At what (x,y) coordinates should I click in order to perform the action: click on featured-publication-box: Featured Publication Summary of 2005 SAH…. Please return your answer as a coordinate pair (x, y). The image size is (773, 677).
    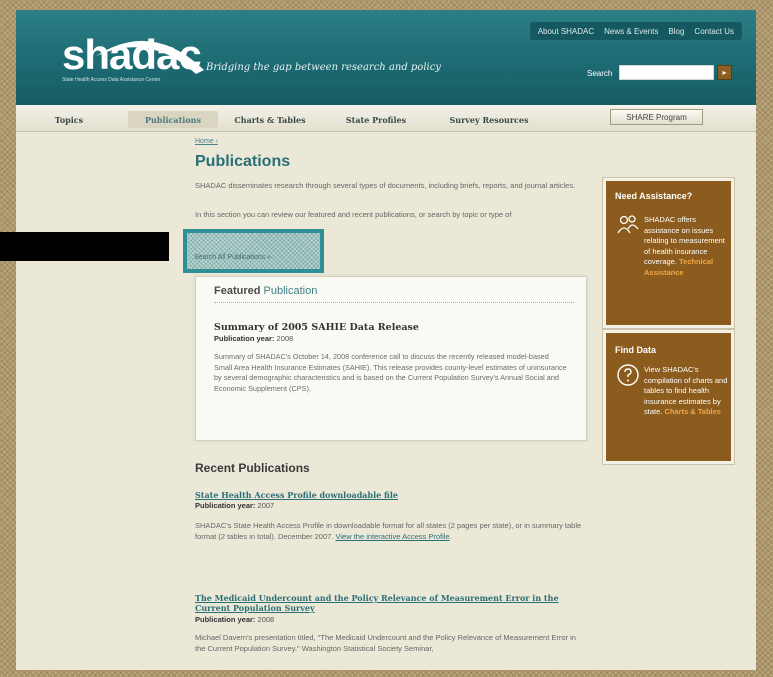
    Looking at the image, I should click on (391, 358).